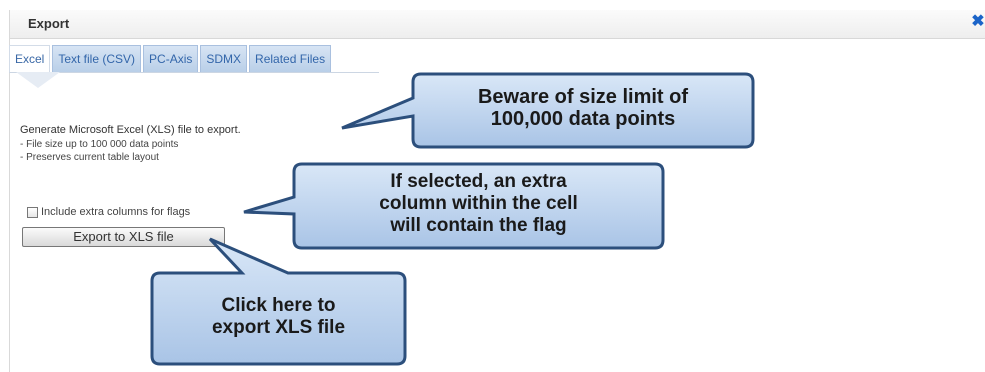 This screenshot has width=985, height=372. I want to click on tab-related-files: Related Files, so click(290, 58).